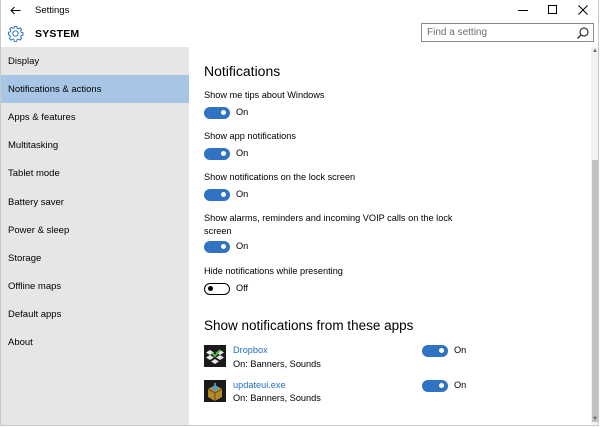 The width and height of the screenshot is (600, 427). Describe the element at coordinates (95, 202) in the screenshot. I see `sidebar-item-battery-saver: Battery saver` at that location.